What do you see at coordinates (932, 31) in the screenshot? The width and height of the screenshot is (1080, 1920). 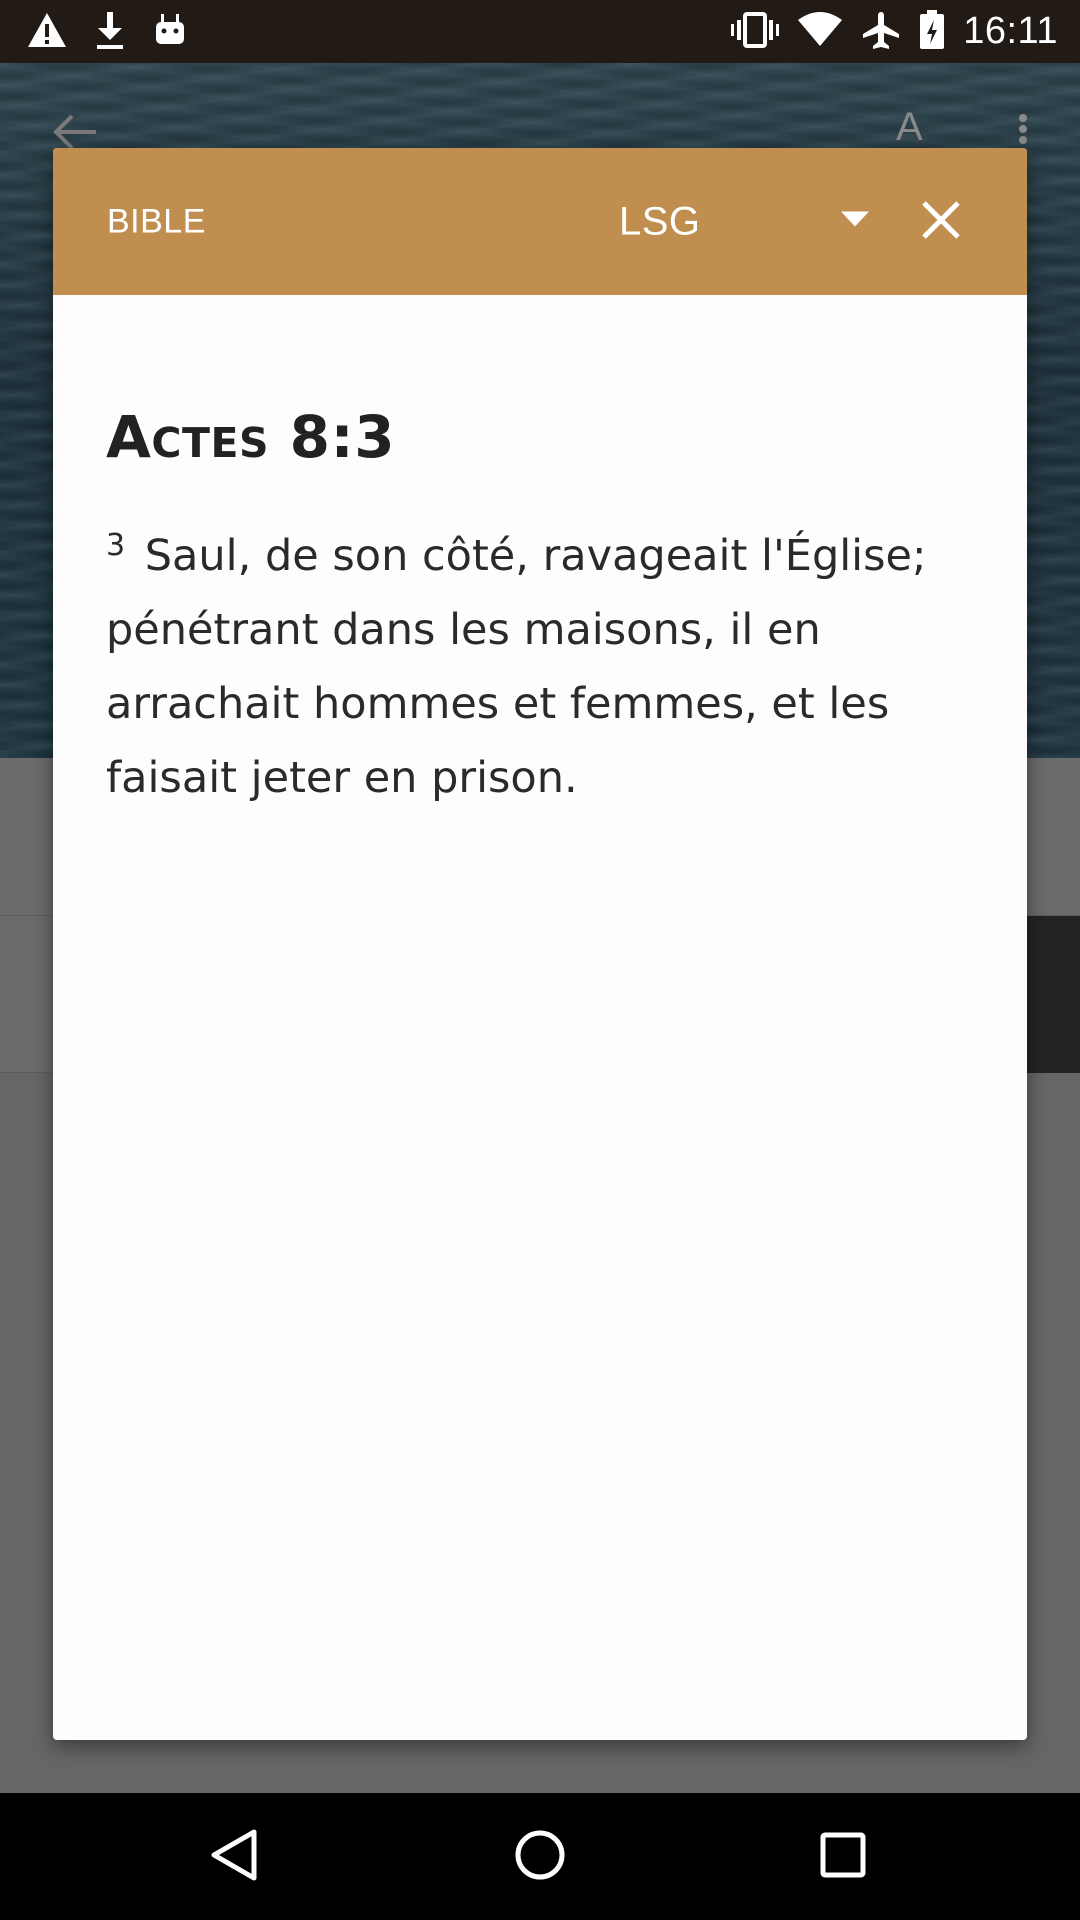 I see `battery-icon` at bounding box center [932, 31].